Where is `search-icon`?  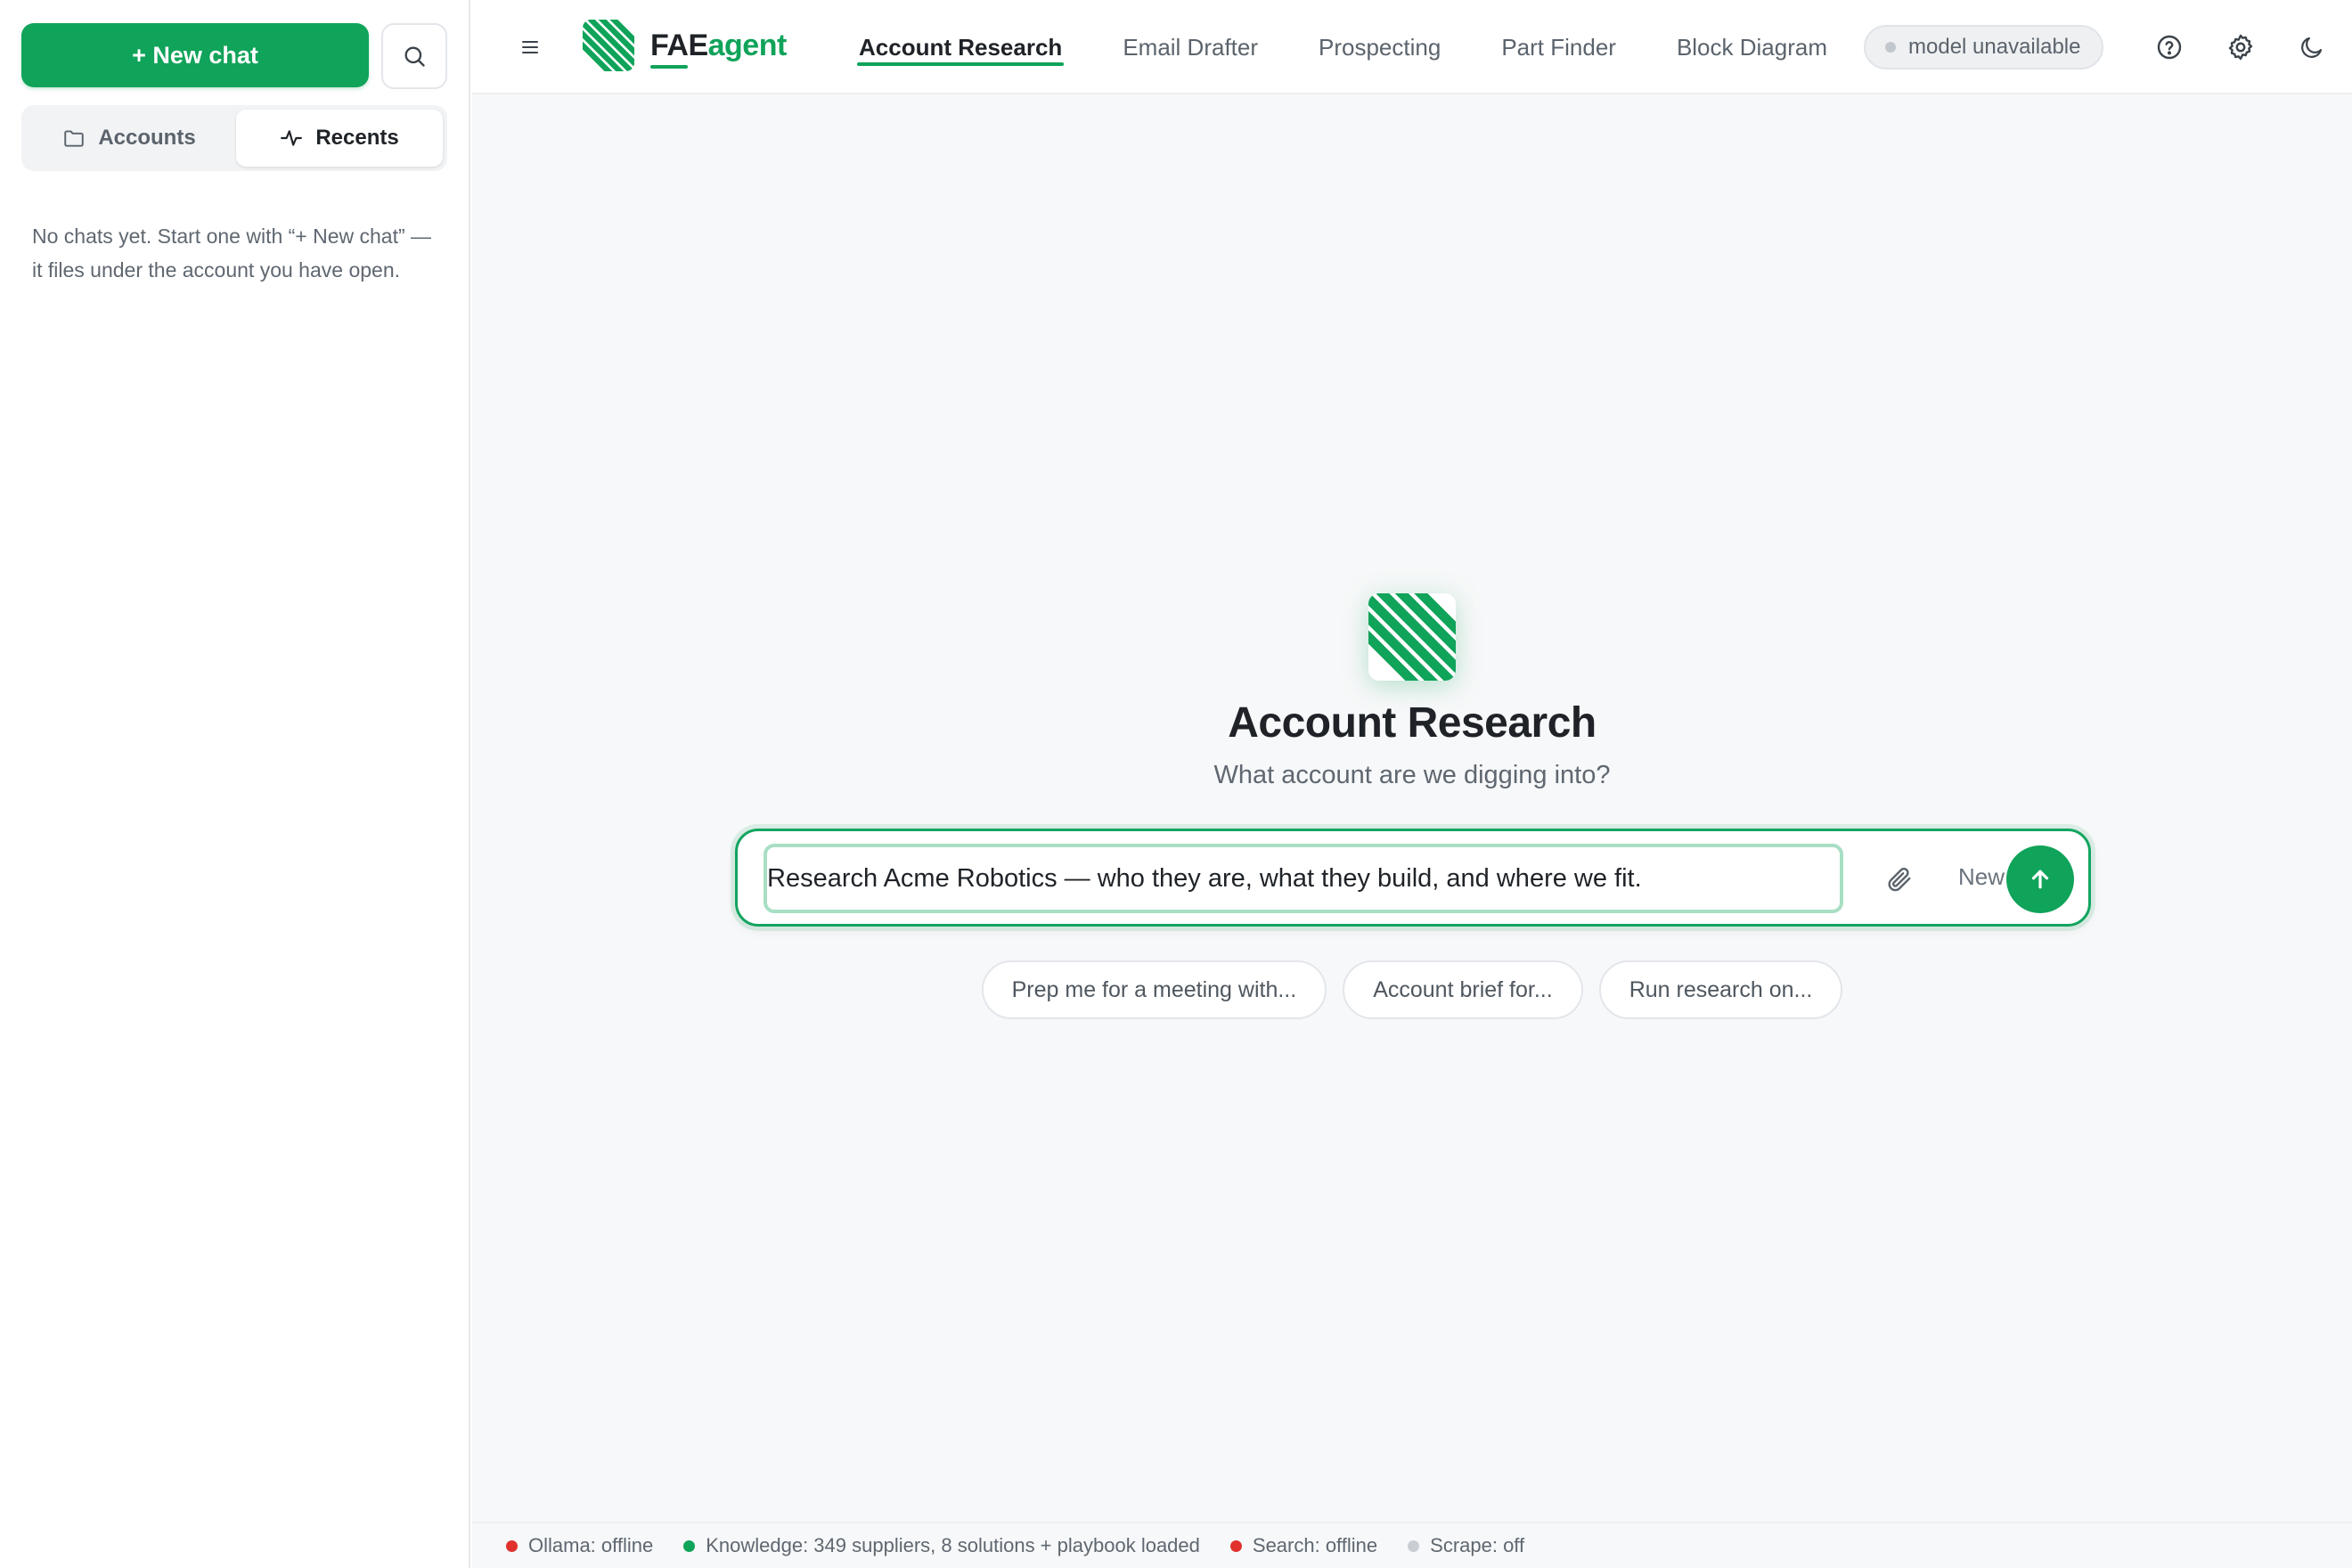
search-icon is located at coordinates (414, 56).